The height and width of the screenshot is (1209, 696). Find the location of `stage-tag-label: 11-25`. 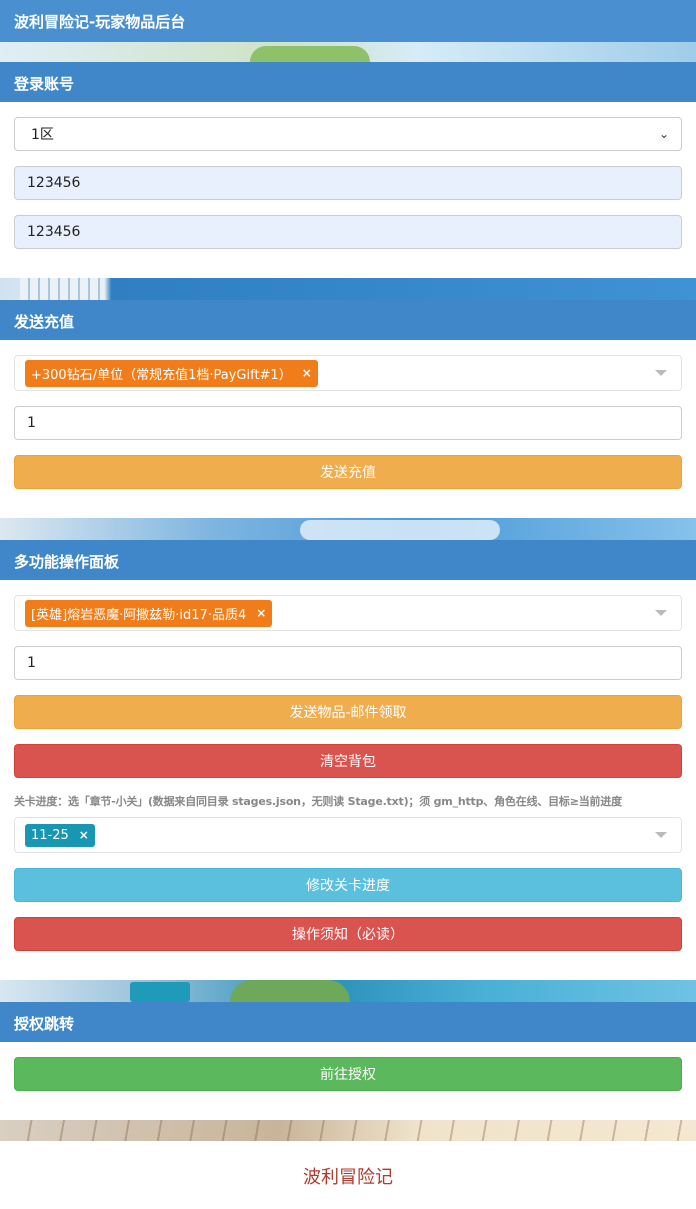

stage-tag-label: 11-25 is located at coordinates (50, 835).